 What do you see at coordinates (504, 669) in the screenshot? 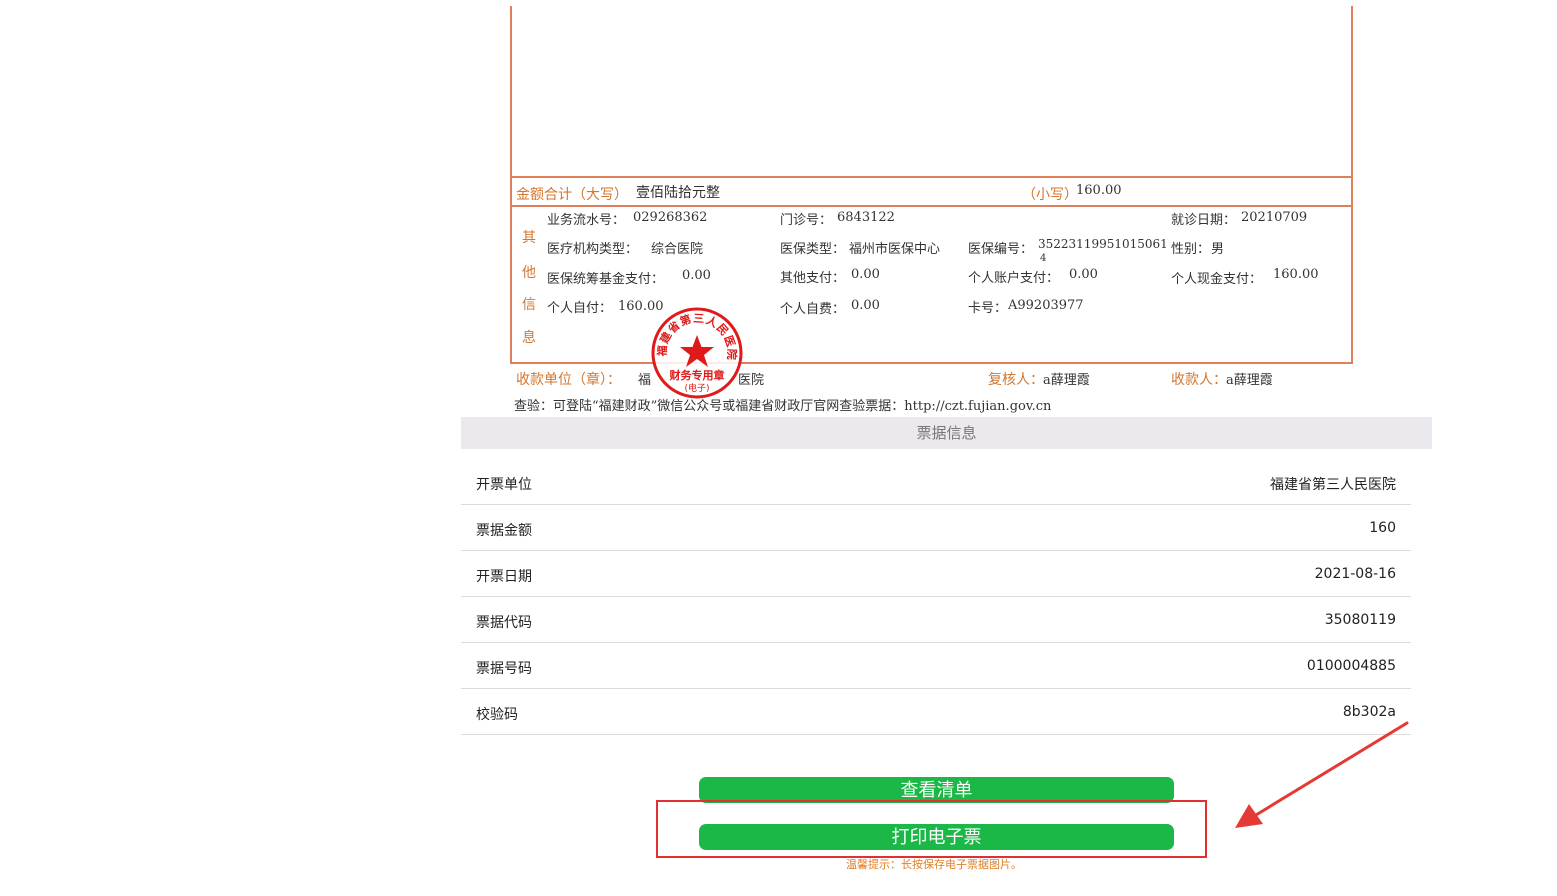
I see `row-label: 票据号码` at bounding box center [504, 669].